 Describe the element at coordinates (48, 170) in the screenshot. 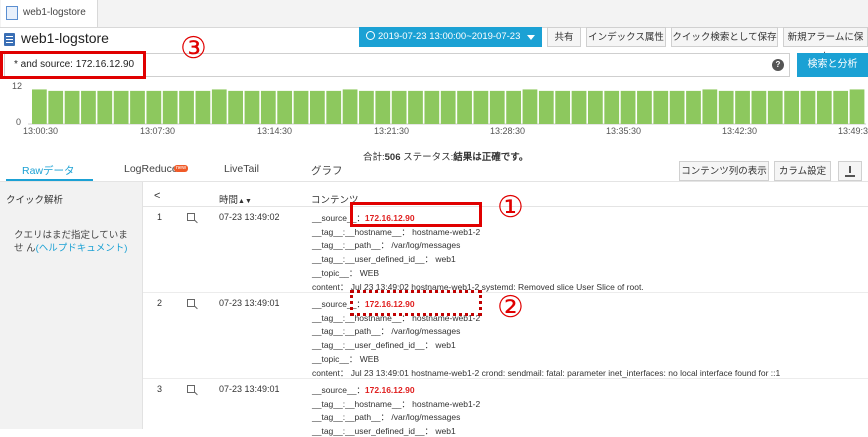

I see `tab-raw-data: Rawデータ` at that location.